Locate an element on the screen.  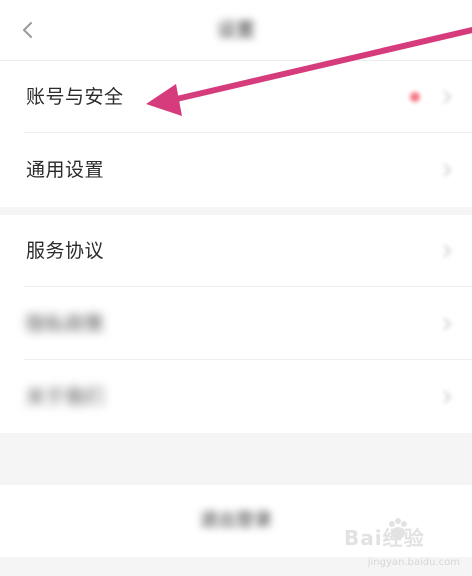
watermark-subtext: jingyan.baidu.com is located at coordinates (413, 562).